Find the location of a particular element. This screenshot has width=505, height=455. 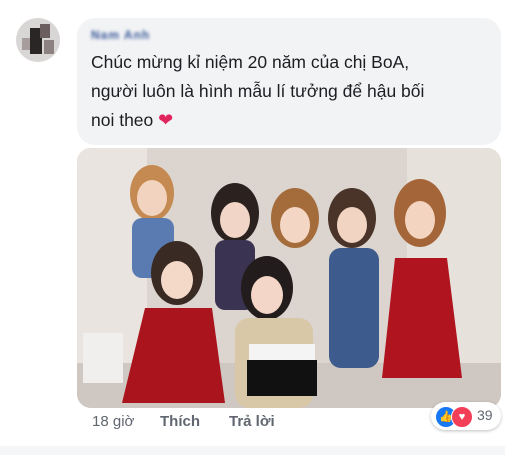

reaction-count: 39 is located at coordinates (485, 415).